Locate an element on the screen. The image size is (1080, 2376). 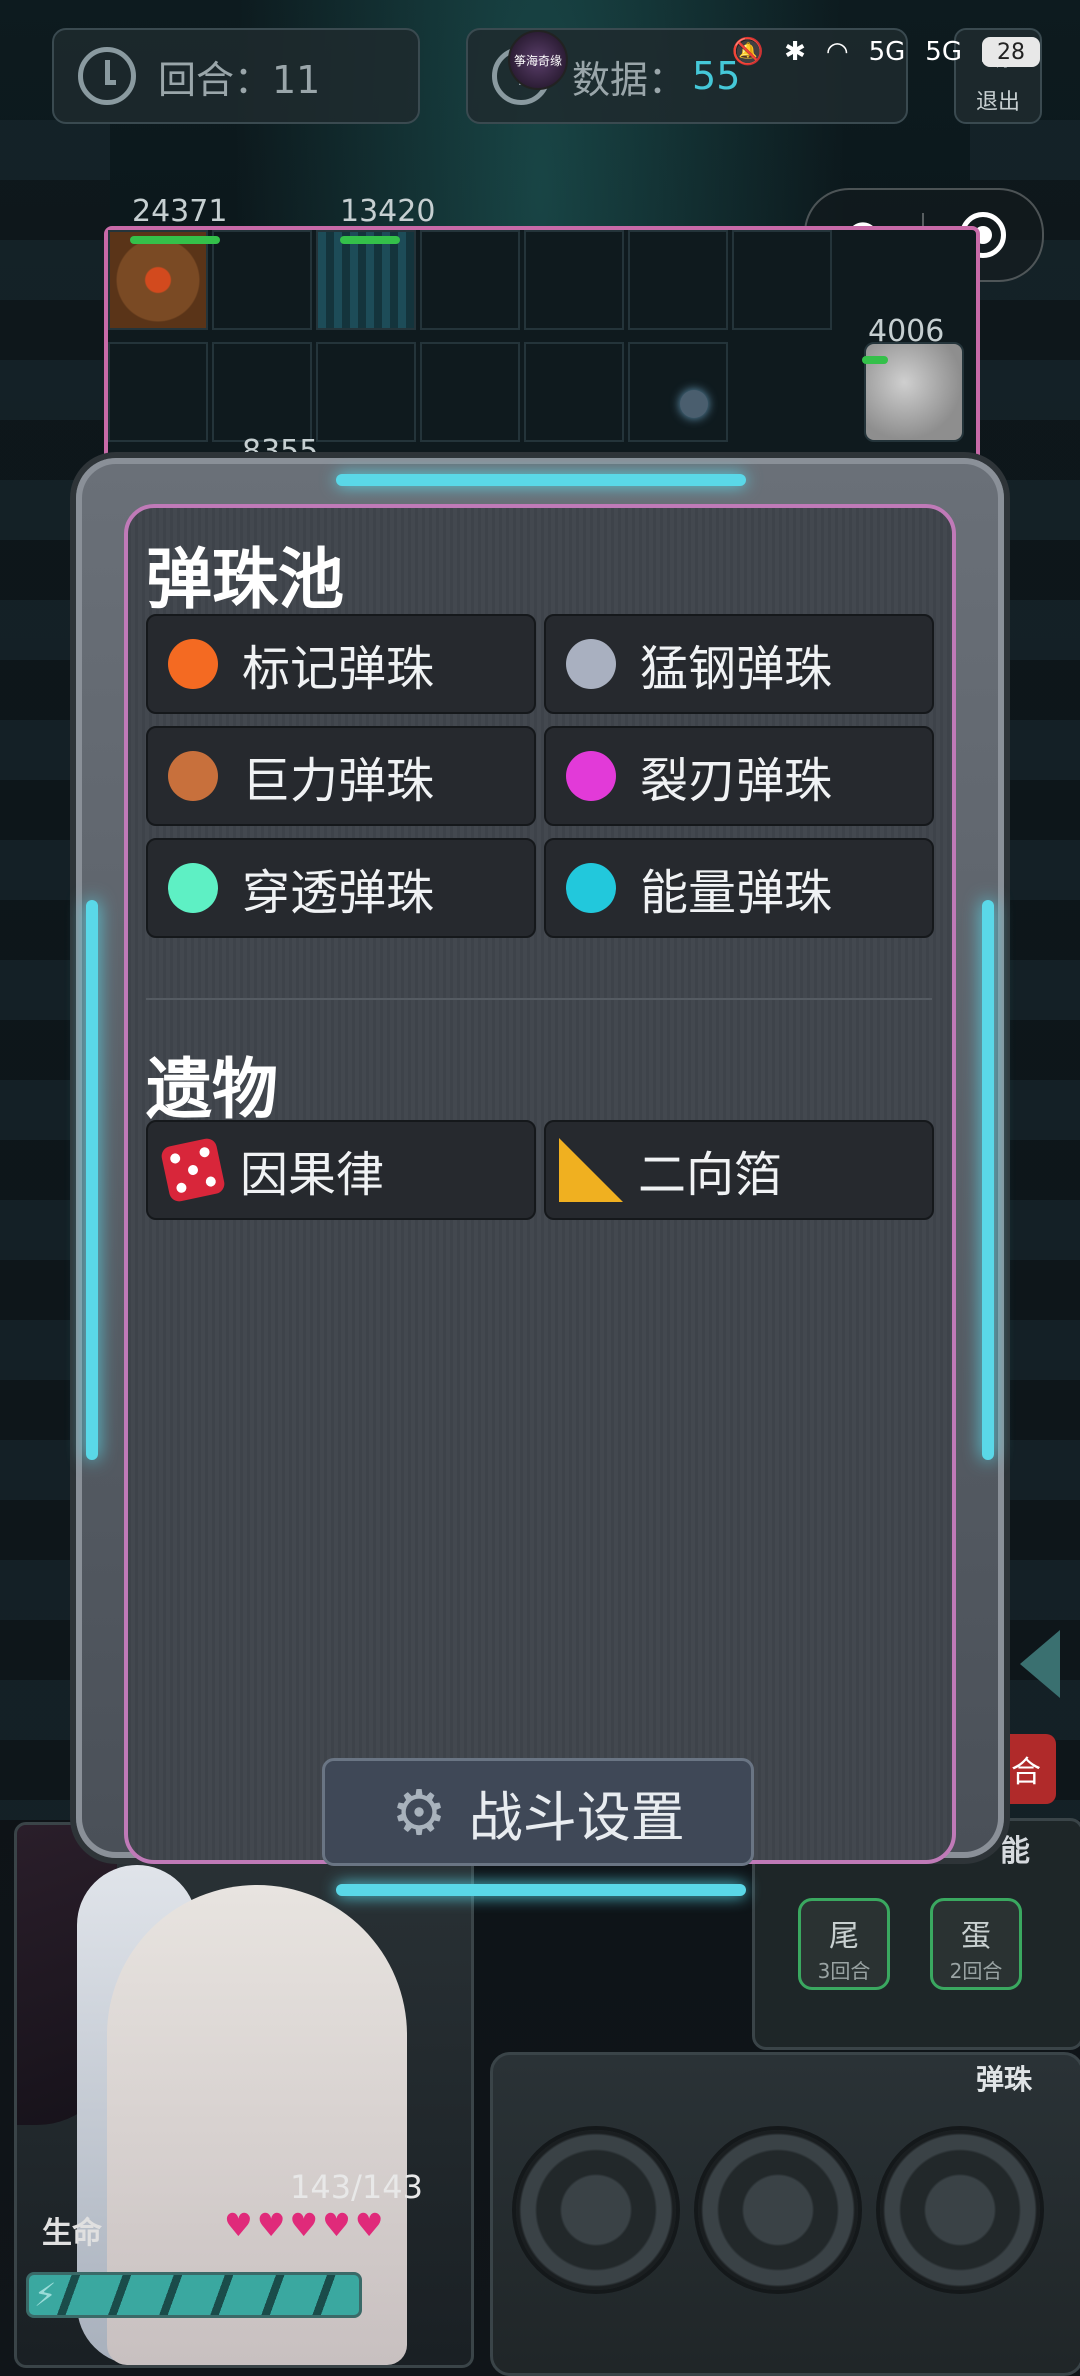
mute-icon: 🔕 is located at coordinates (748, 52).